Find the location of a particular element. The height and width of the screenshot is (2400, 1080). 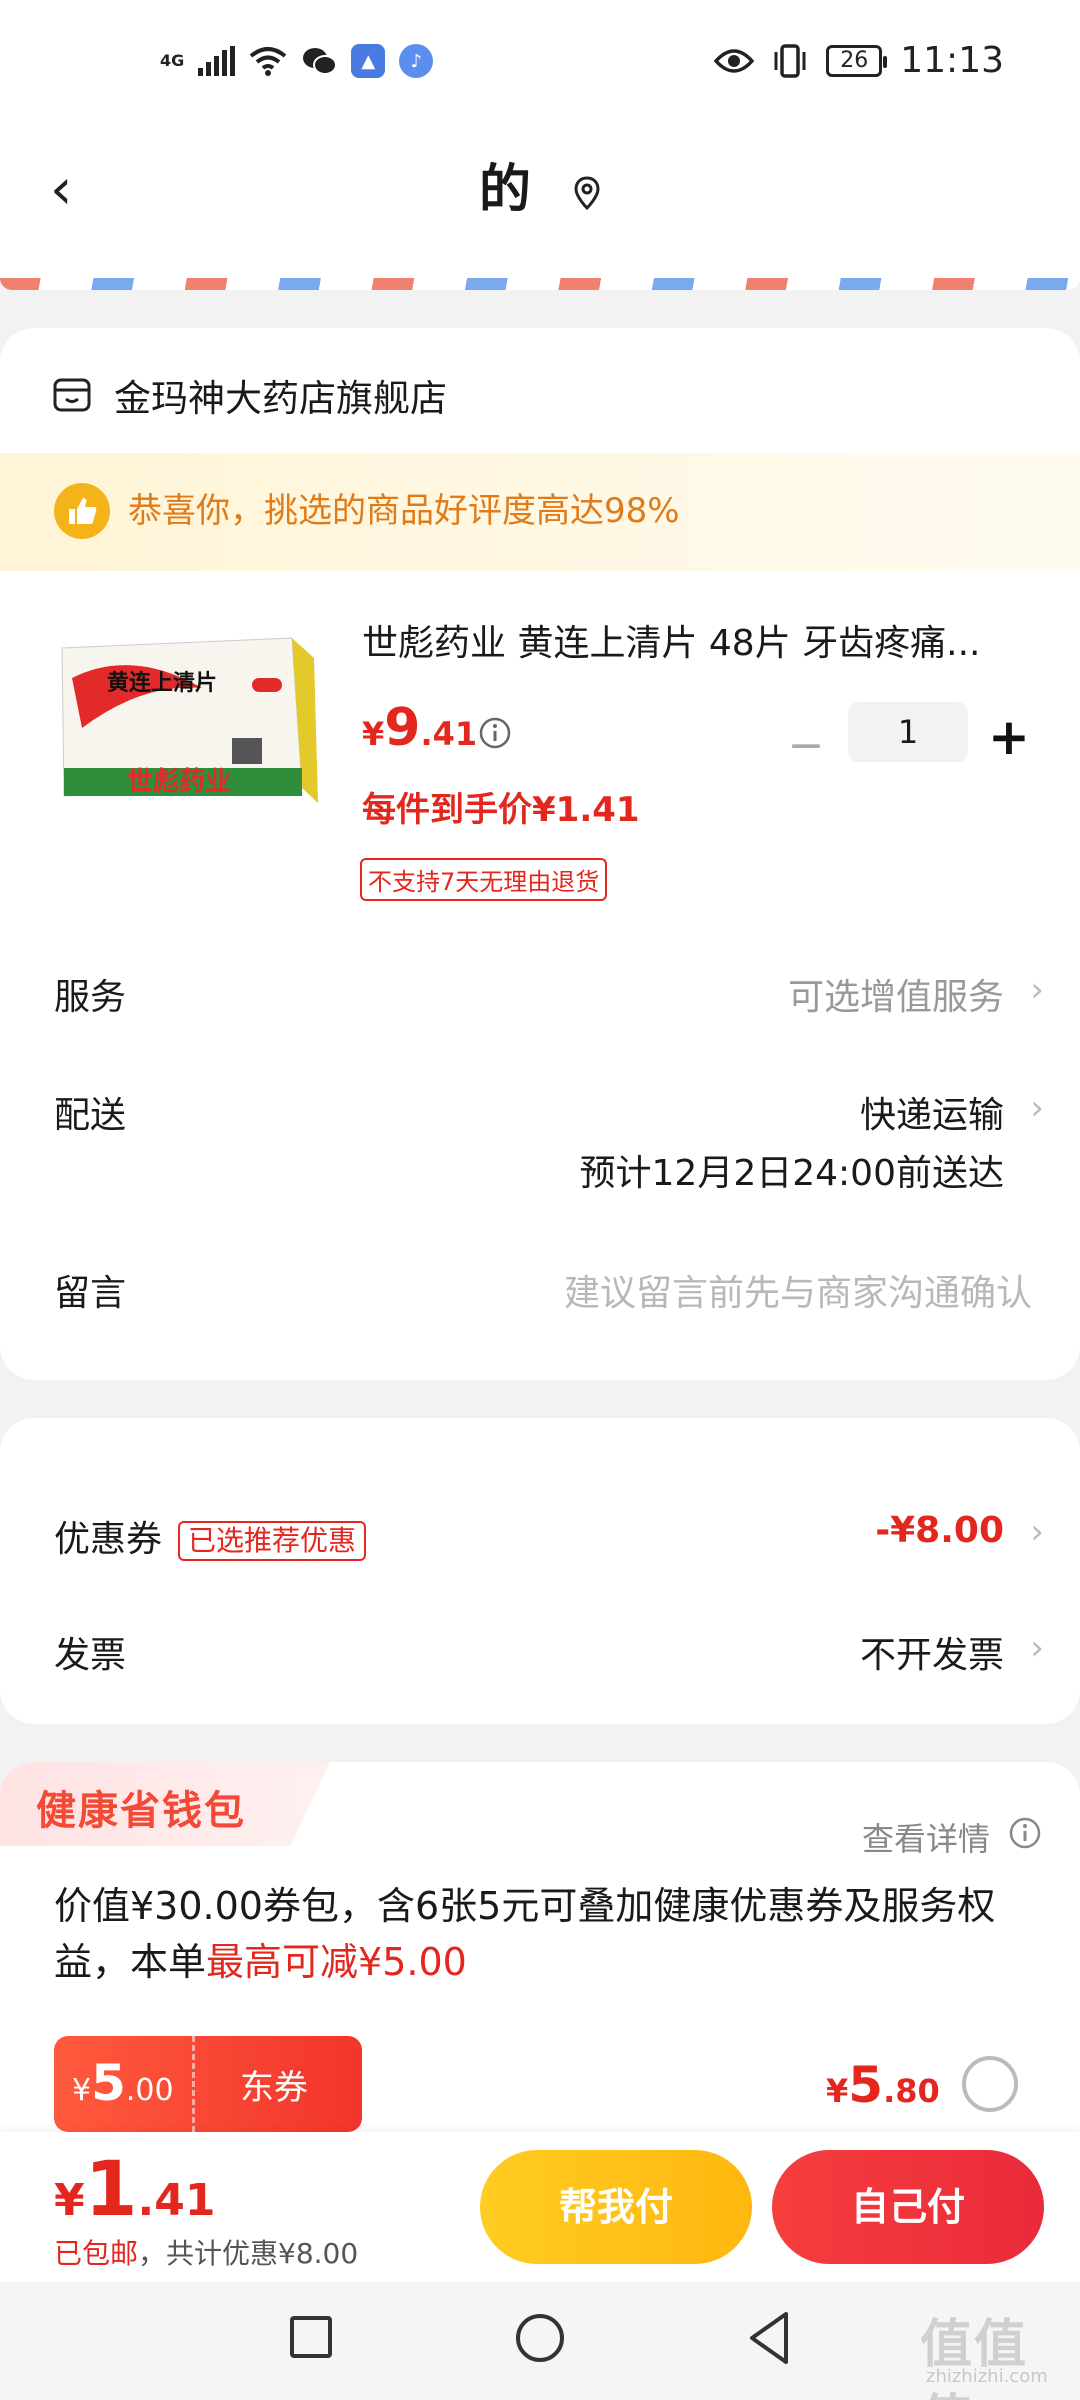

wallet-select-radio is located at coordinates (990, 2084).